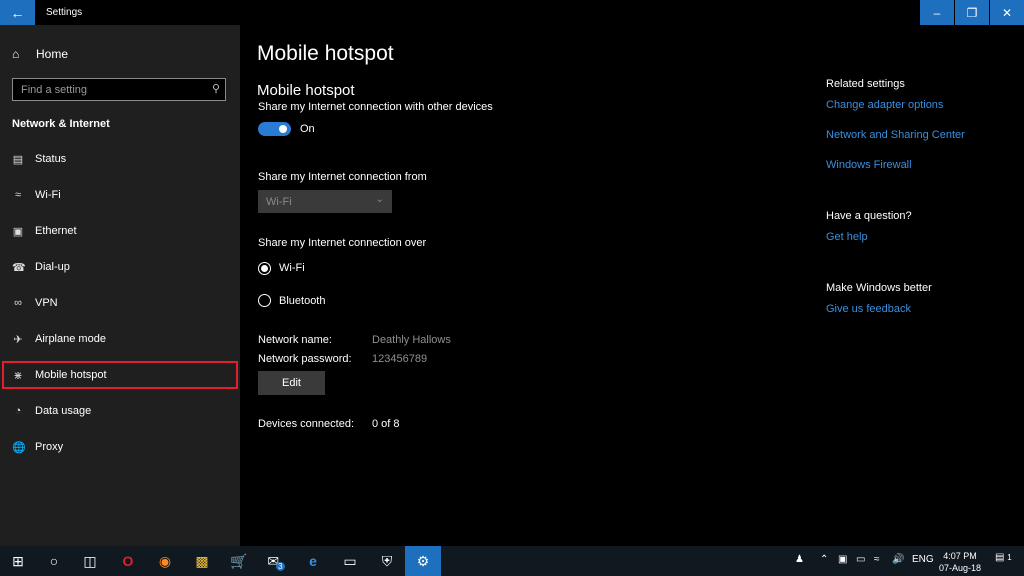 The height and width of the screenshot is (576, 1024). I want to click on sidebar-item-ethernet: ▣ Ethernet, so click(120, 231).